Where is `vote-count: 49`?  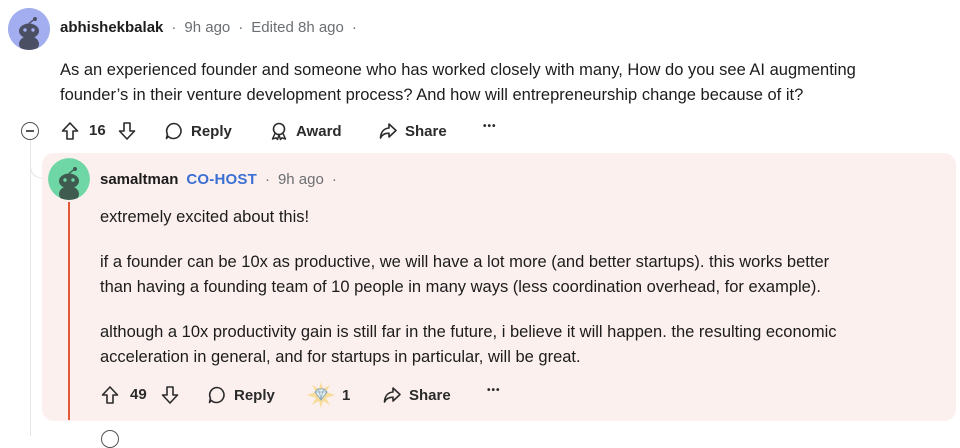 vote-count: 49 is located at coordinates (138, 394).